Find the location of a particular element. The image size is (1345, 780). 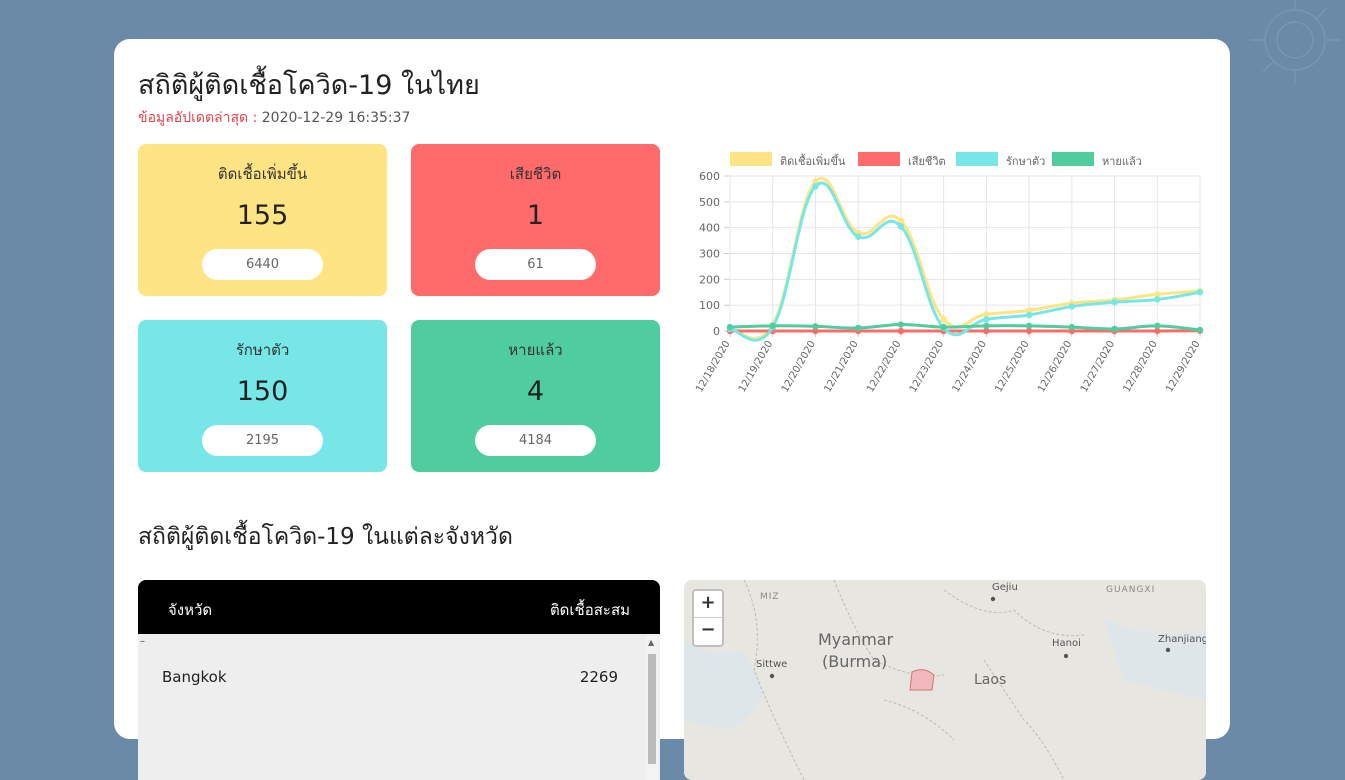

table-scrollbar: ▲ is located at coordinates (652, 708).